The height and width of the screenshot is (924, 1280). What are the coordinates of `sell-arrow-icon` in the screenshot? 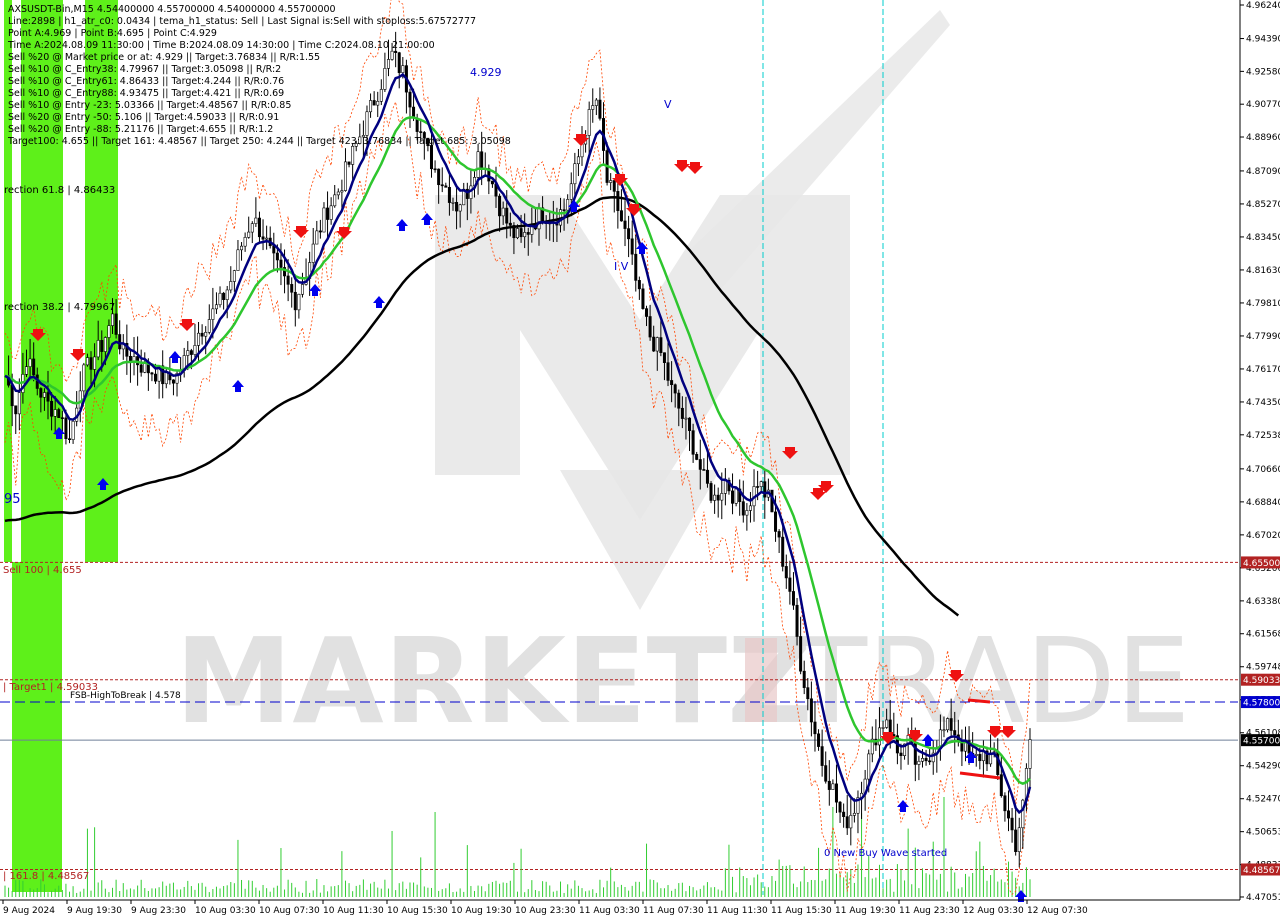 It's located at (695, 168).